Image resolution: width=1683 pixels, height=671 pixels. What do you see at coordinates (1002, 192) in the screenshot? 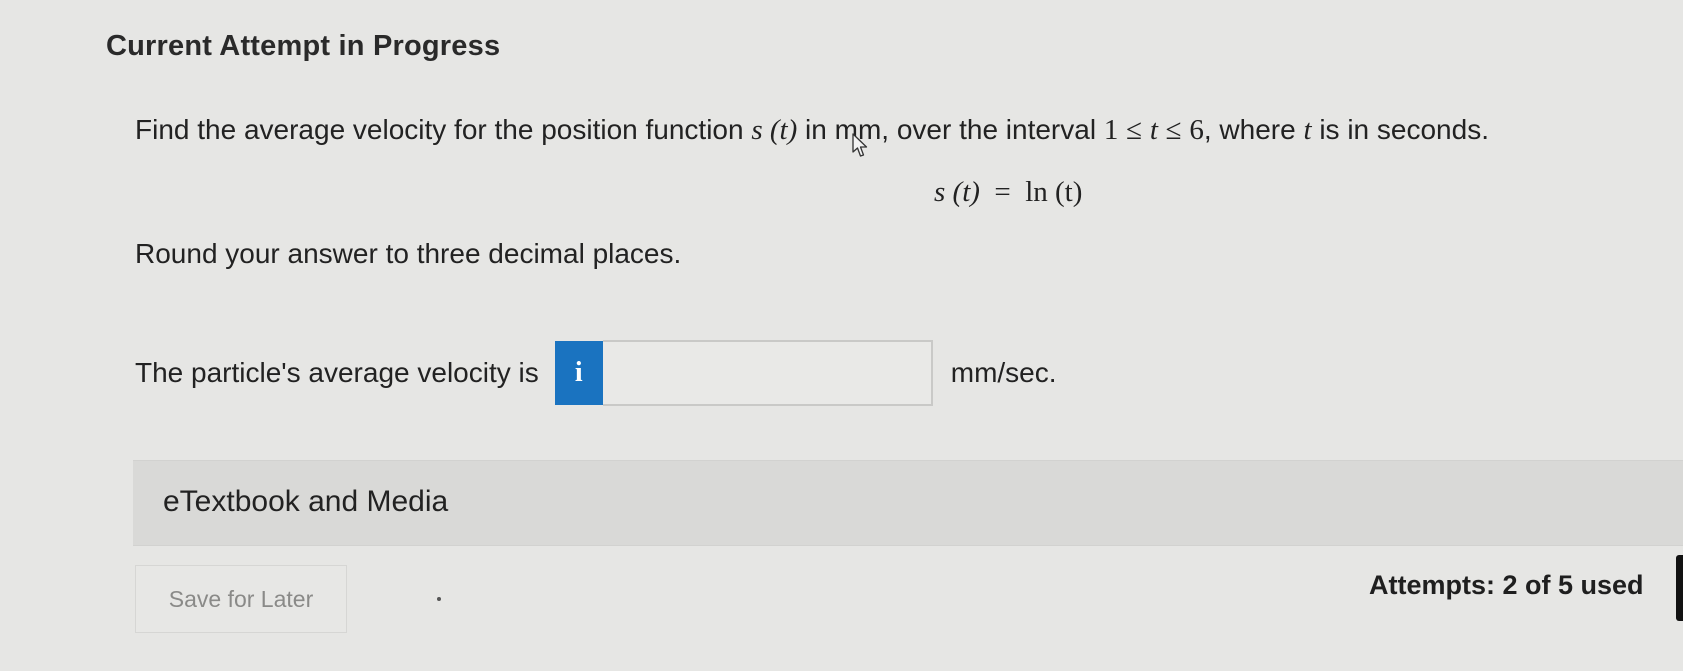
I see `equation-equals: =` at bounding box center [1002, 192].